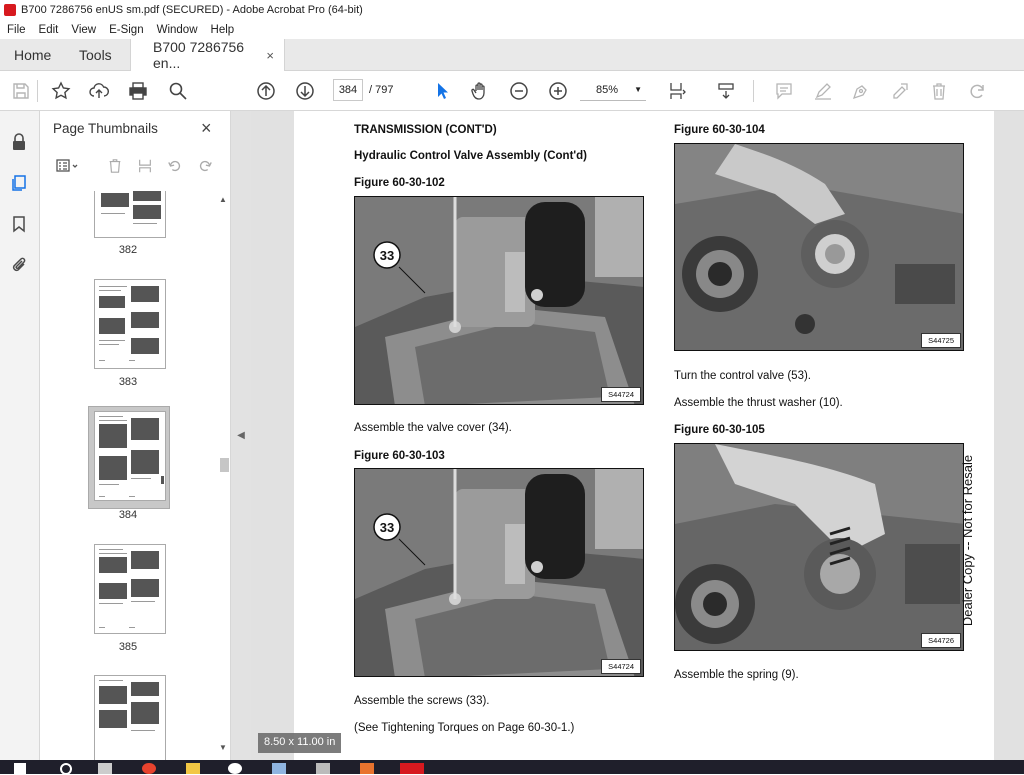 The image size is (1024, 775). I want to click on page-number-input: 384, so click(348, 90).